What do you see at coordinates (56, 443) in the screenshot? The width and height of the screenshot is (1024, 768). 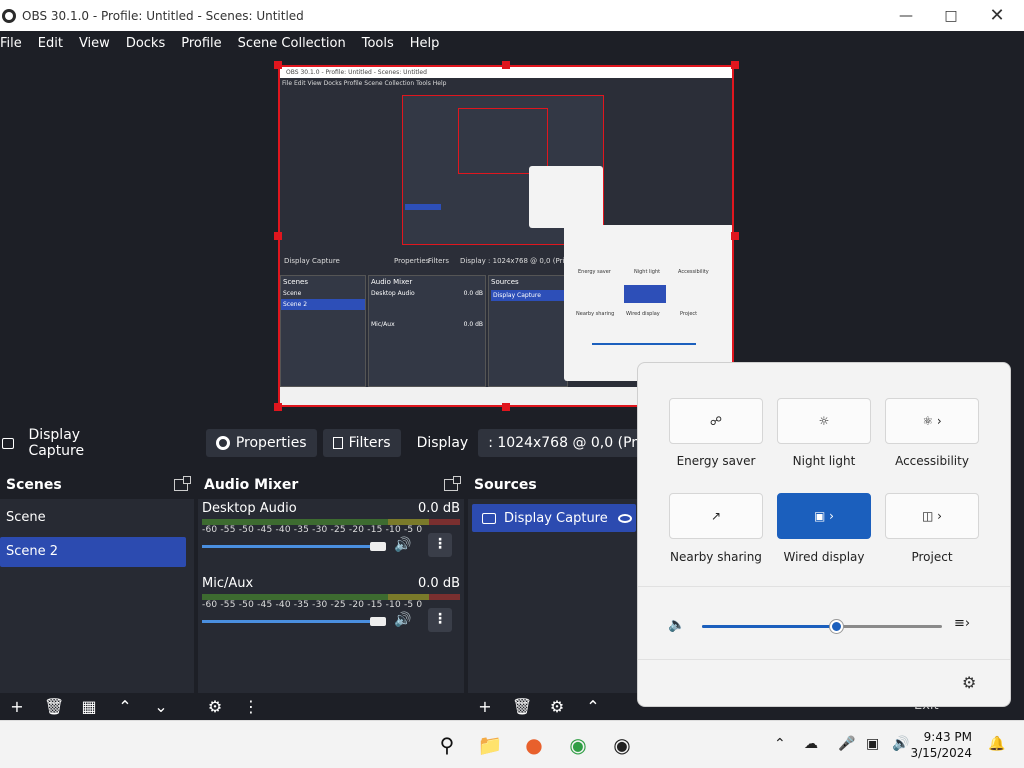 I see `source-name: Display Capture` at bounding box center [56, 443].